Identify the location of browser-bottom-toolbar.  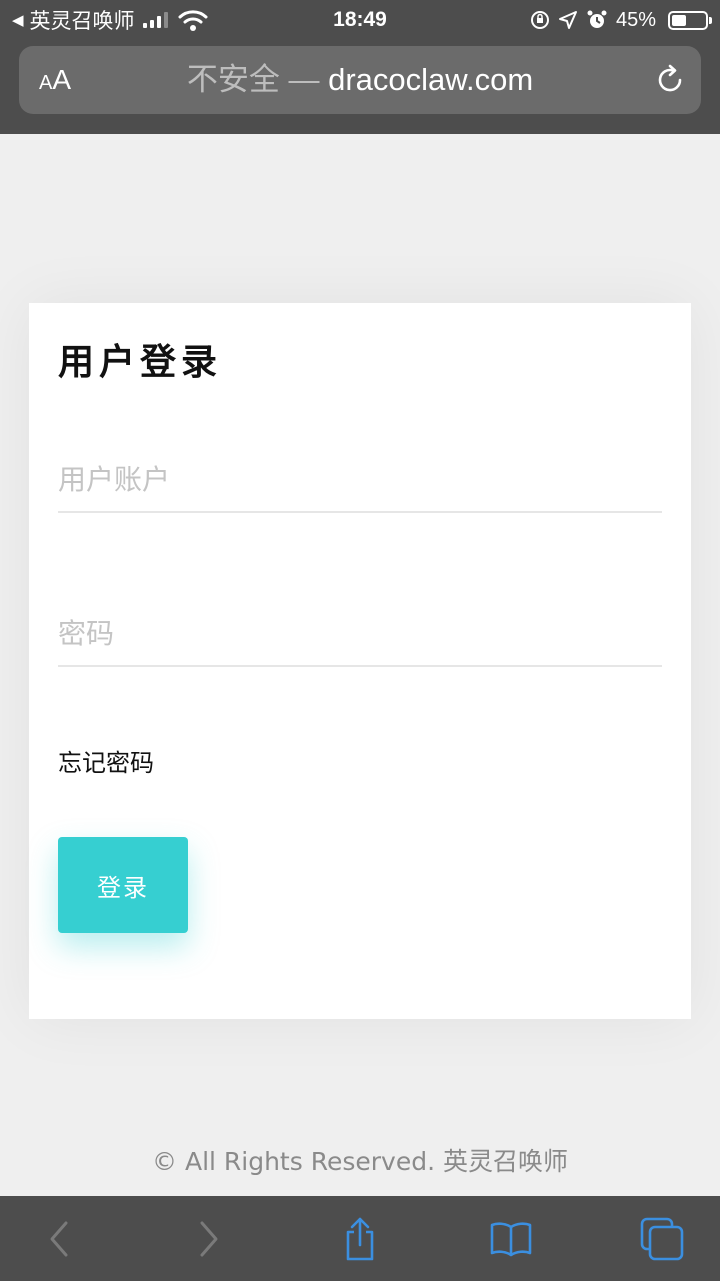
(360, 1238).